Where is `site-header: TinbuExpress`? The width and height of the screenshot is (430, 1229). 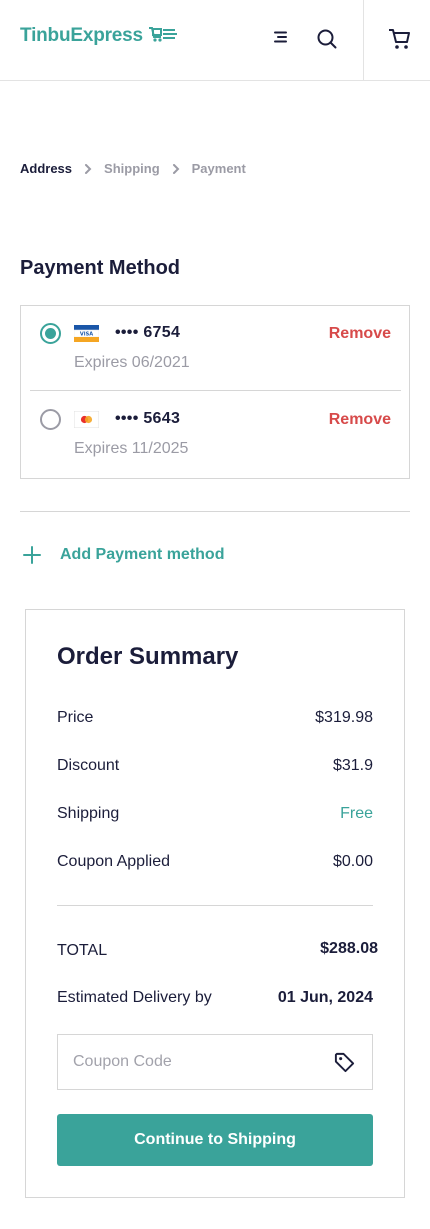
site-header: TinbuExpress is located at coordinates (215, 40).